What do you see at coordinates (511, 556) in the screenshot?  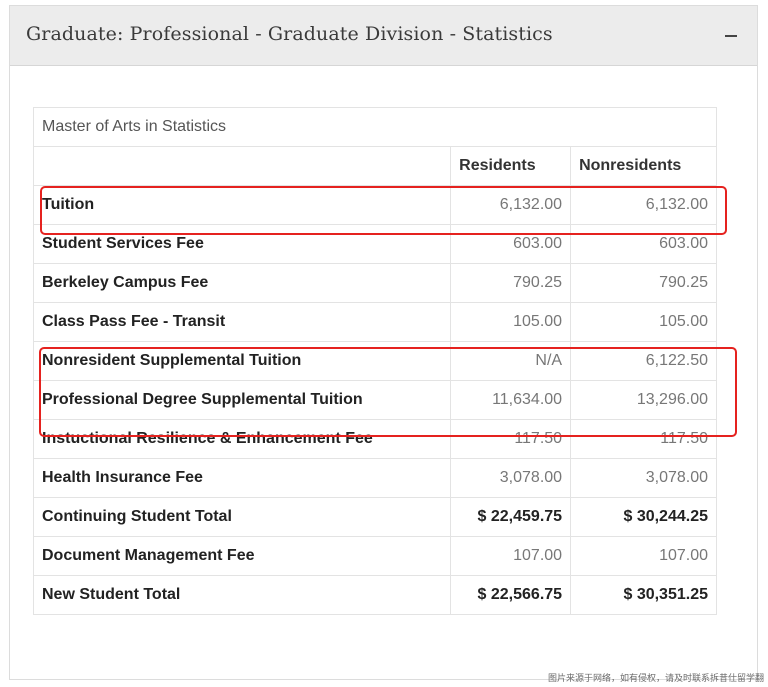 I see `residents-value: 107.00` at bounding box center [511, 556].